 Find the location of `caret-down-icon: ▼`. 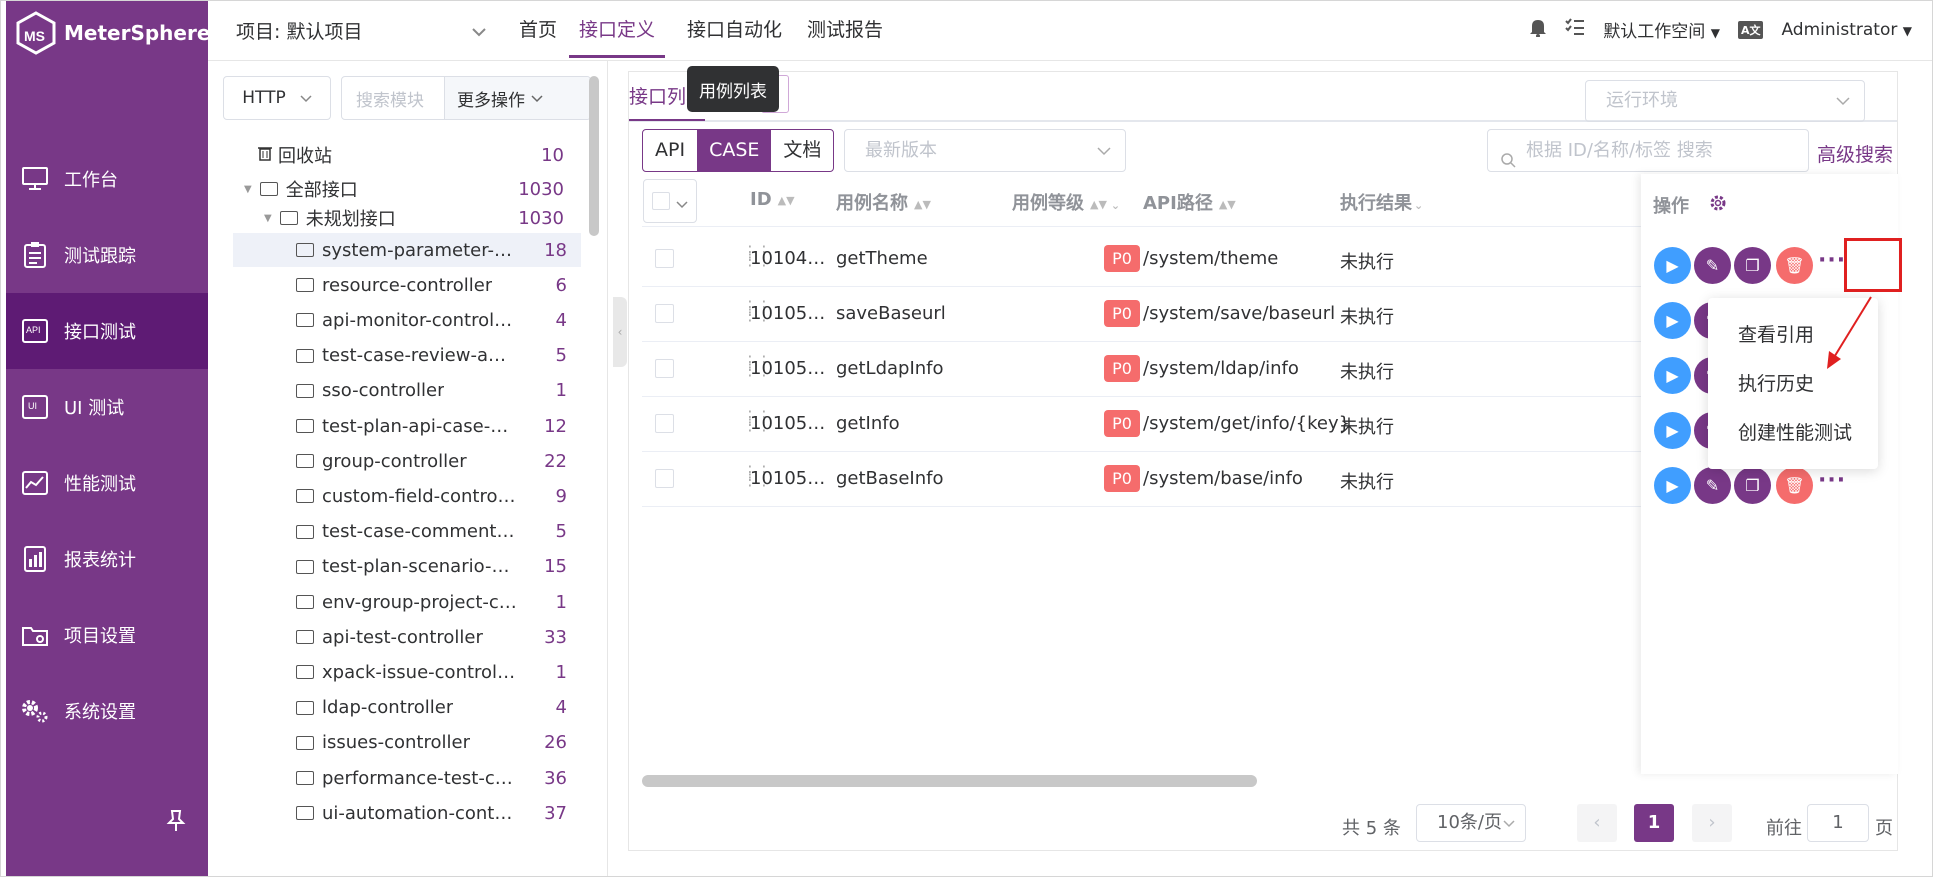

caret-down-icon: ▼ is located at coordinates (248, 189).